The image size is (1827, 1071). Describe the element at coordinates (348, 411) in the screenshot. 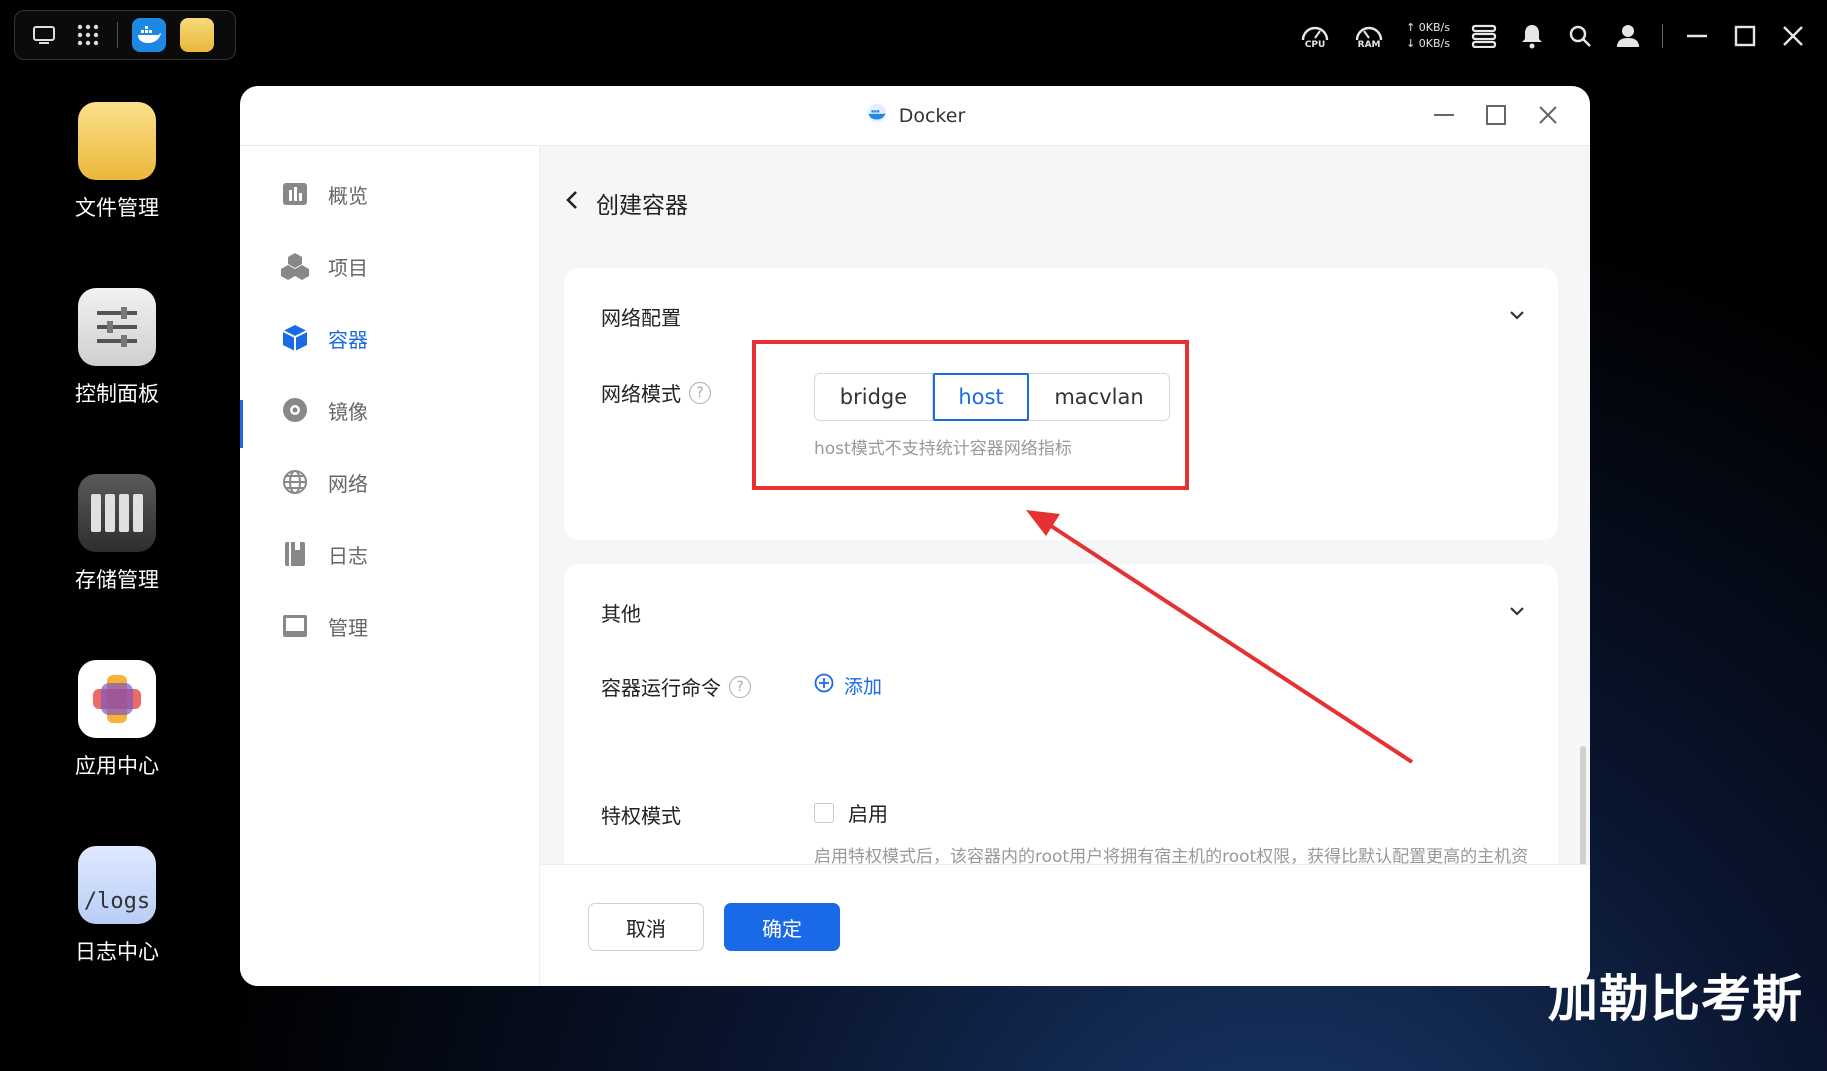

I see `sidebar-item-label: 镜像` at that location.